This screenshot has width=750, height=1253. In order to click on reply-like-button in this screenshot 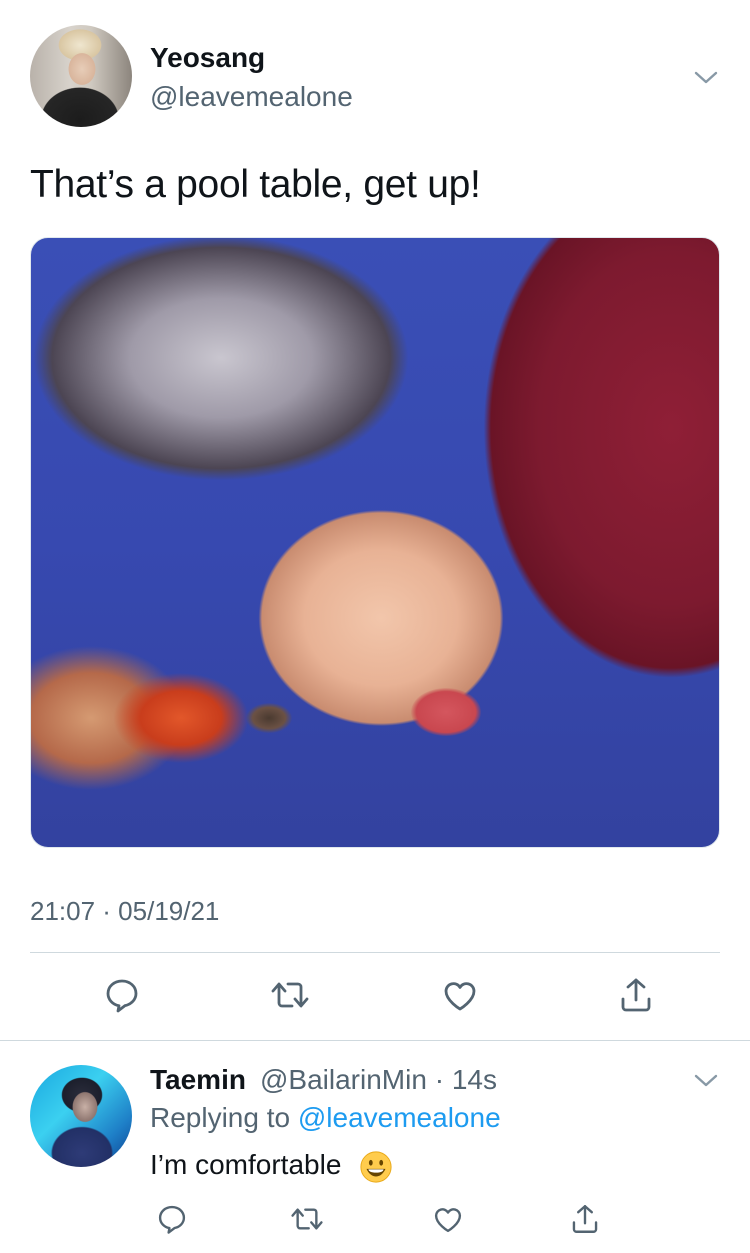, I will do `click(448, 1219)`.